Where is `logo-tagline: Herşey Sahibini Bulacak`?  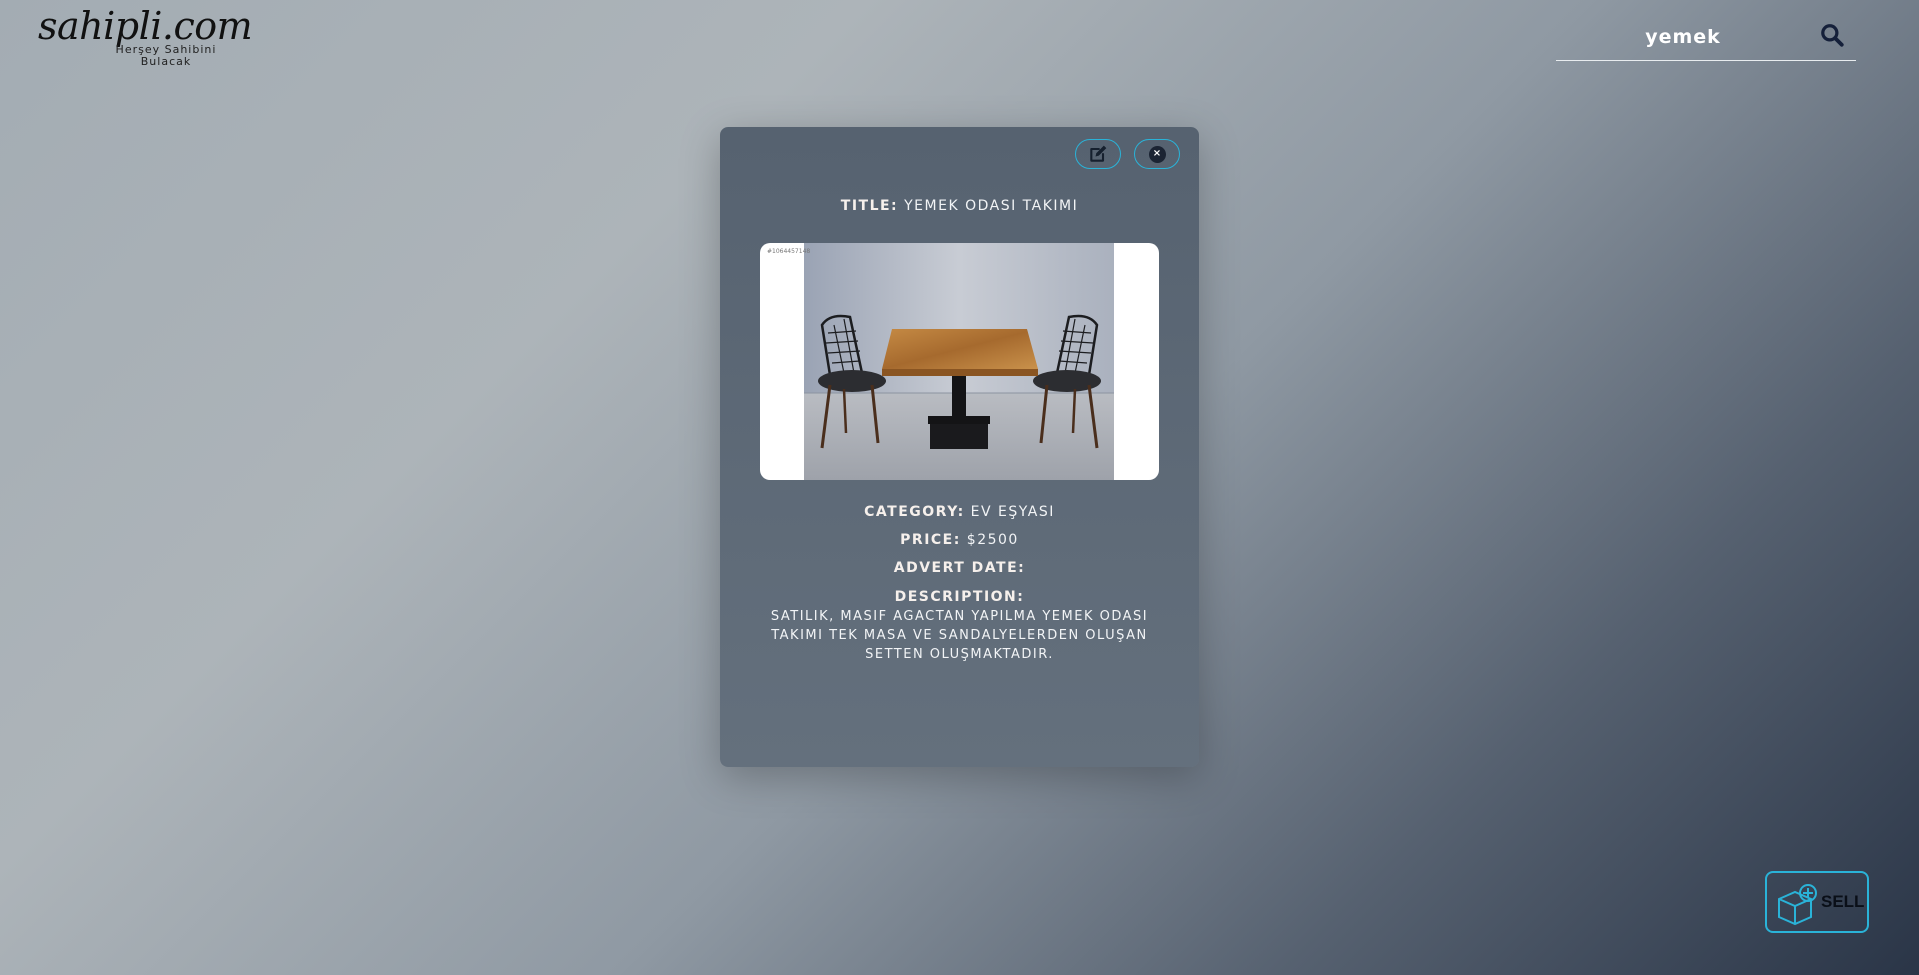 logo-tagline: Herşey Sahibini Bulacak is located at coordinates (166, 56).